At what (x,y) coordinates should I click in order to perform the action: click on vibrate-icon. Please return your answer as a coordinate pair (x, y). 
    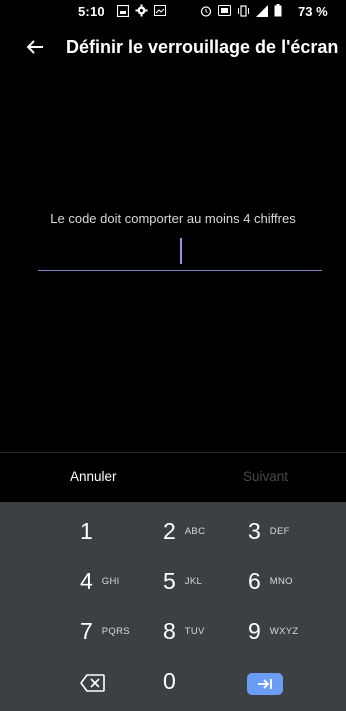
    Looking at the image, I should click on (243, 12).